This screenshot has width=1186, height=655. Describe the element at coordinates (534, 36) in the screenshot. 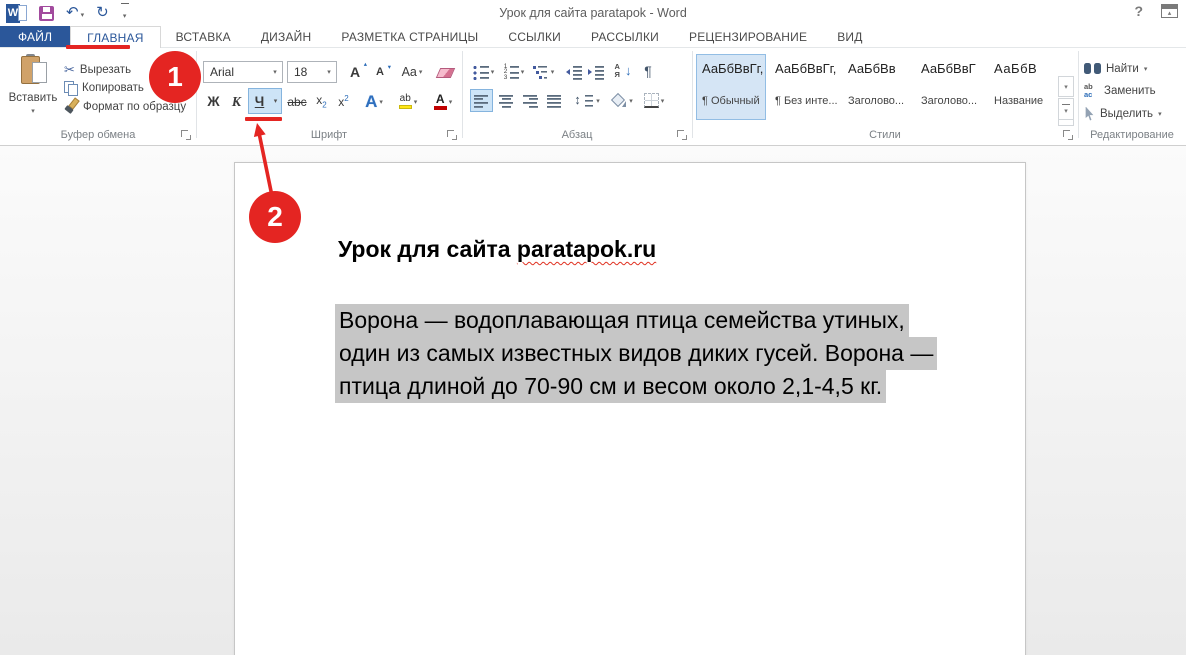

I see `tab-references: ССЫЛКИ` at that location.